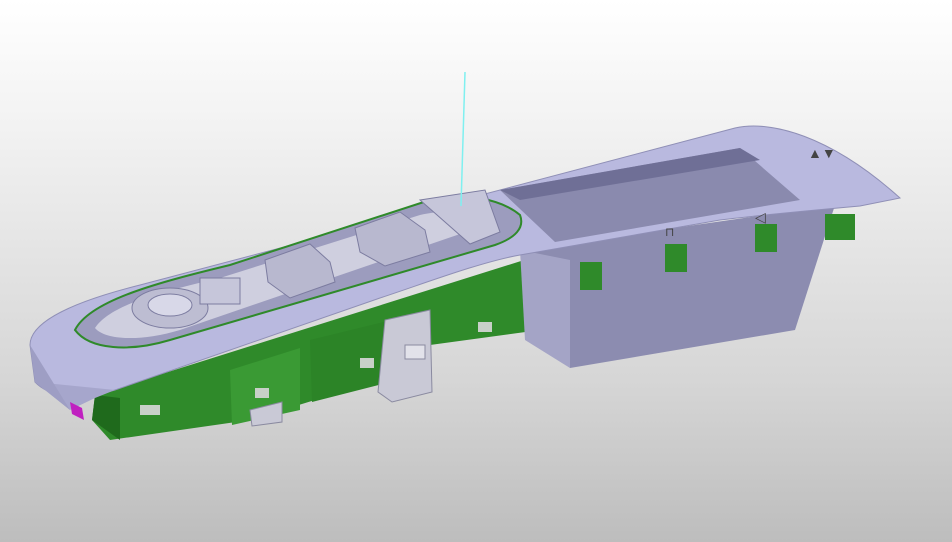 The image size is (952, 542). I want to click on emboss-arrows: ▲▼, so click(822, 153).